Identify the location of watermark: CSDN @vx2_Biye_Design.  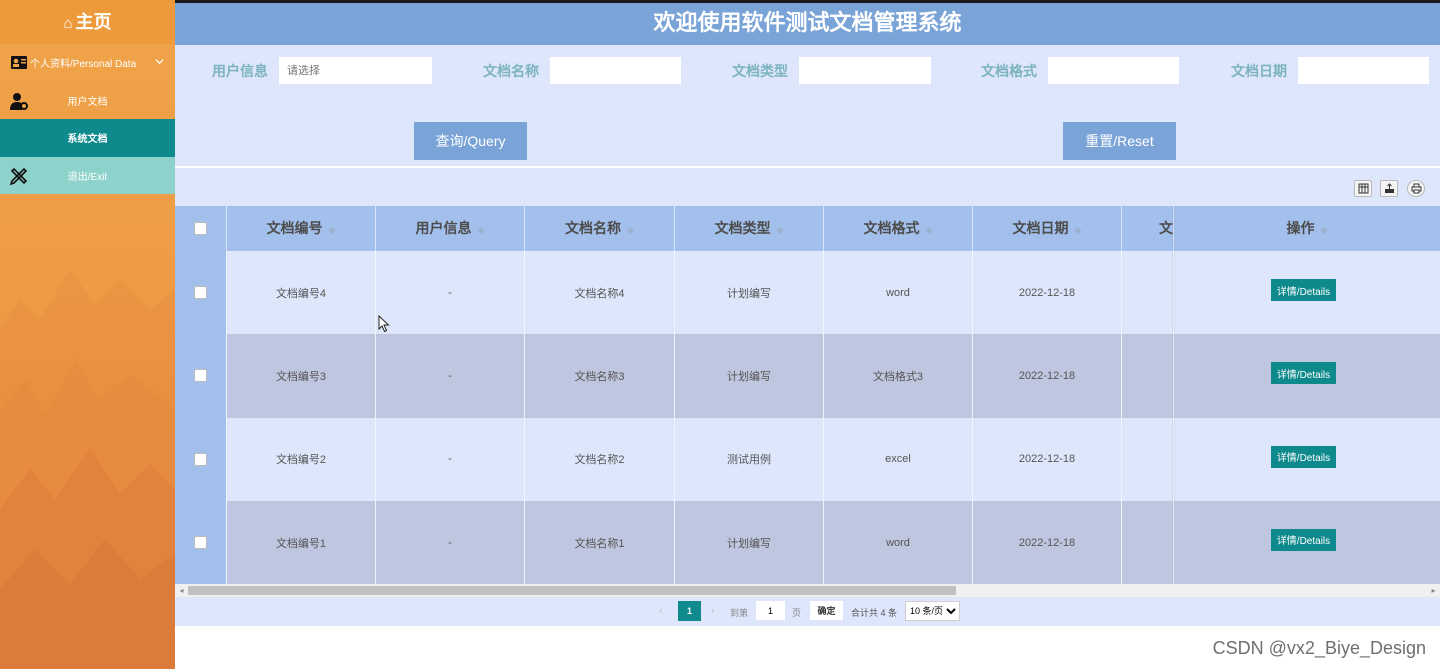
(1319, 648).